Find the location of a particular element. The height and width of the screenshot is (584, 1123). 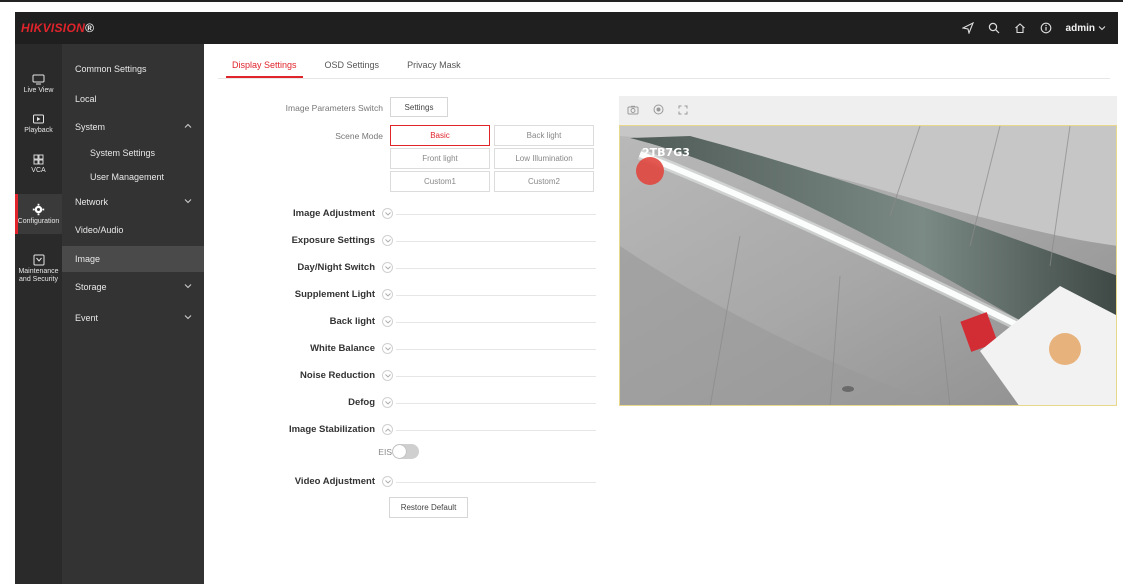

top-bar: HIKVISION® admin is located at coordinates (566, 28).